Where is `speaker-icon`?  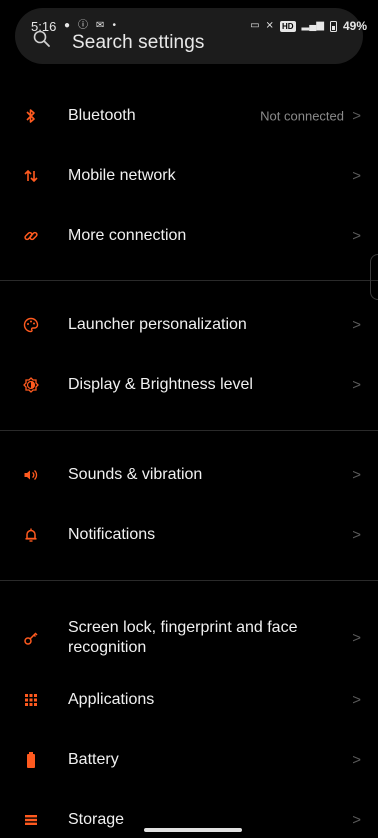
speaker-icon is located at coordinates (31, 475).